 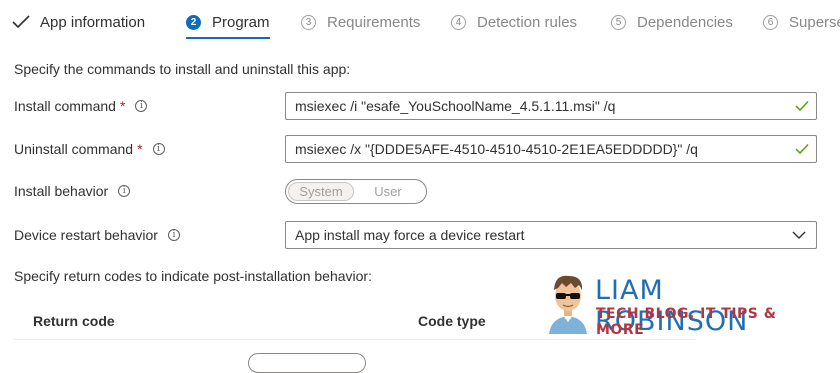 What do you see at coordinates (321, 191) in the screenshot?
I see `install-behavior-system-option: System` at bounding box center [321, 191].